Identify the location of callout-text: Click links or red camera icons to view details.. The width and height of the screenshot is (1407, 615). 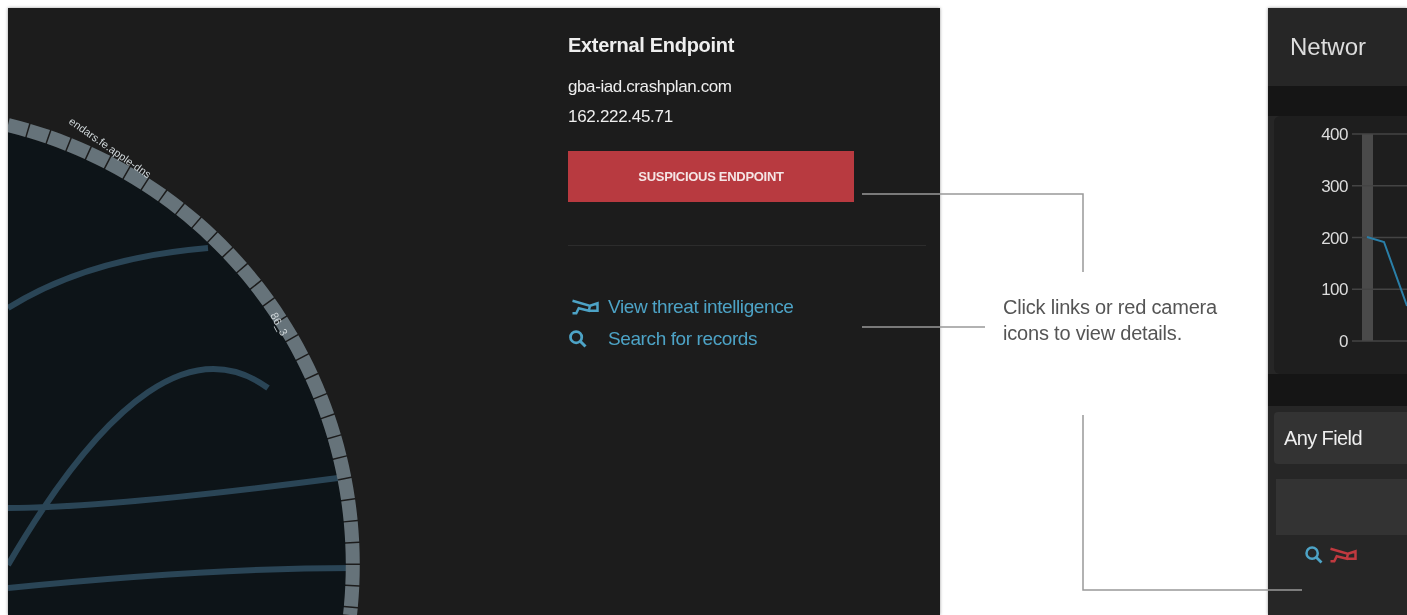
(1110, 320).